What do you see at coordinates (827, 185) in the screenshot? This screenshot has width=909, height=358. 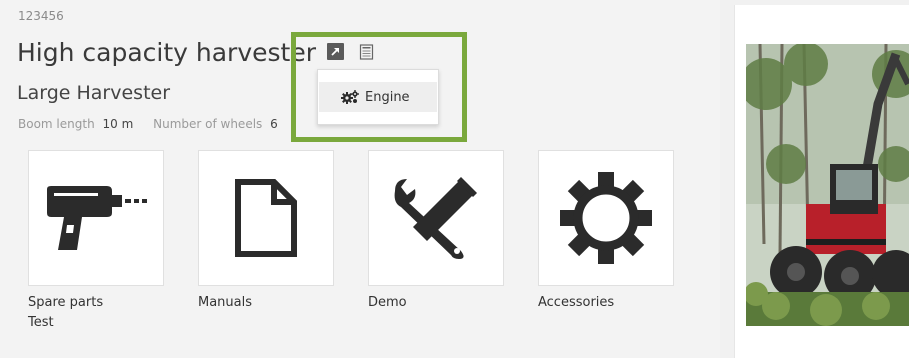 I see `product-photo` at bounding box center [827, 185].